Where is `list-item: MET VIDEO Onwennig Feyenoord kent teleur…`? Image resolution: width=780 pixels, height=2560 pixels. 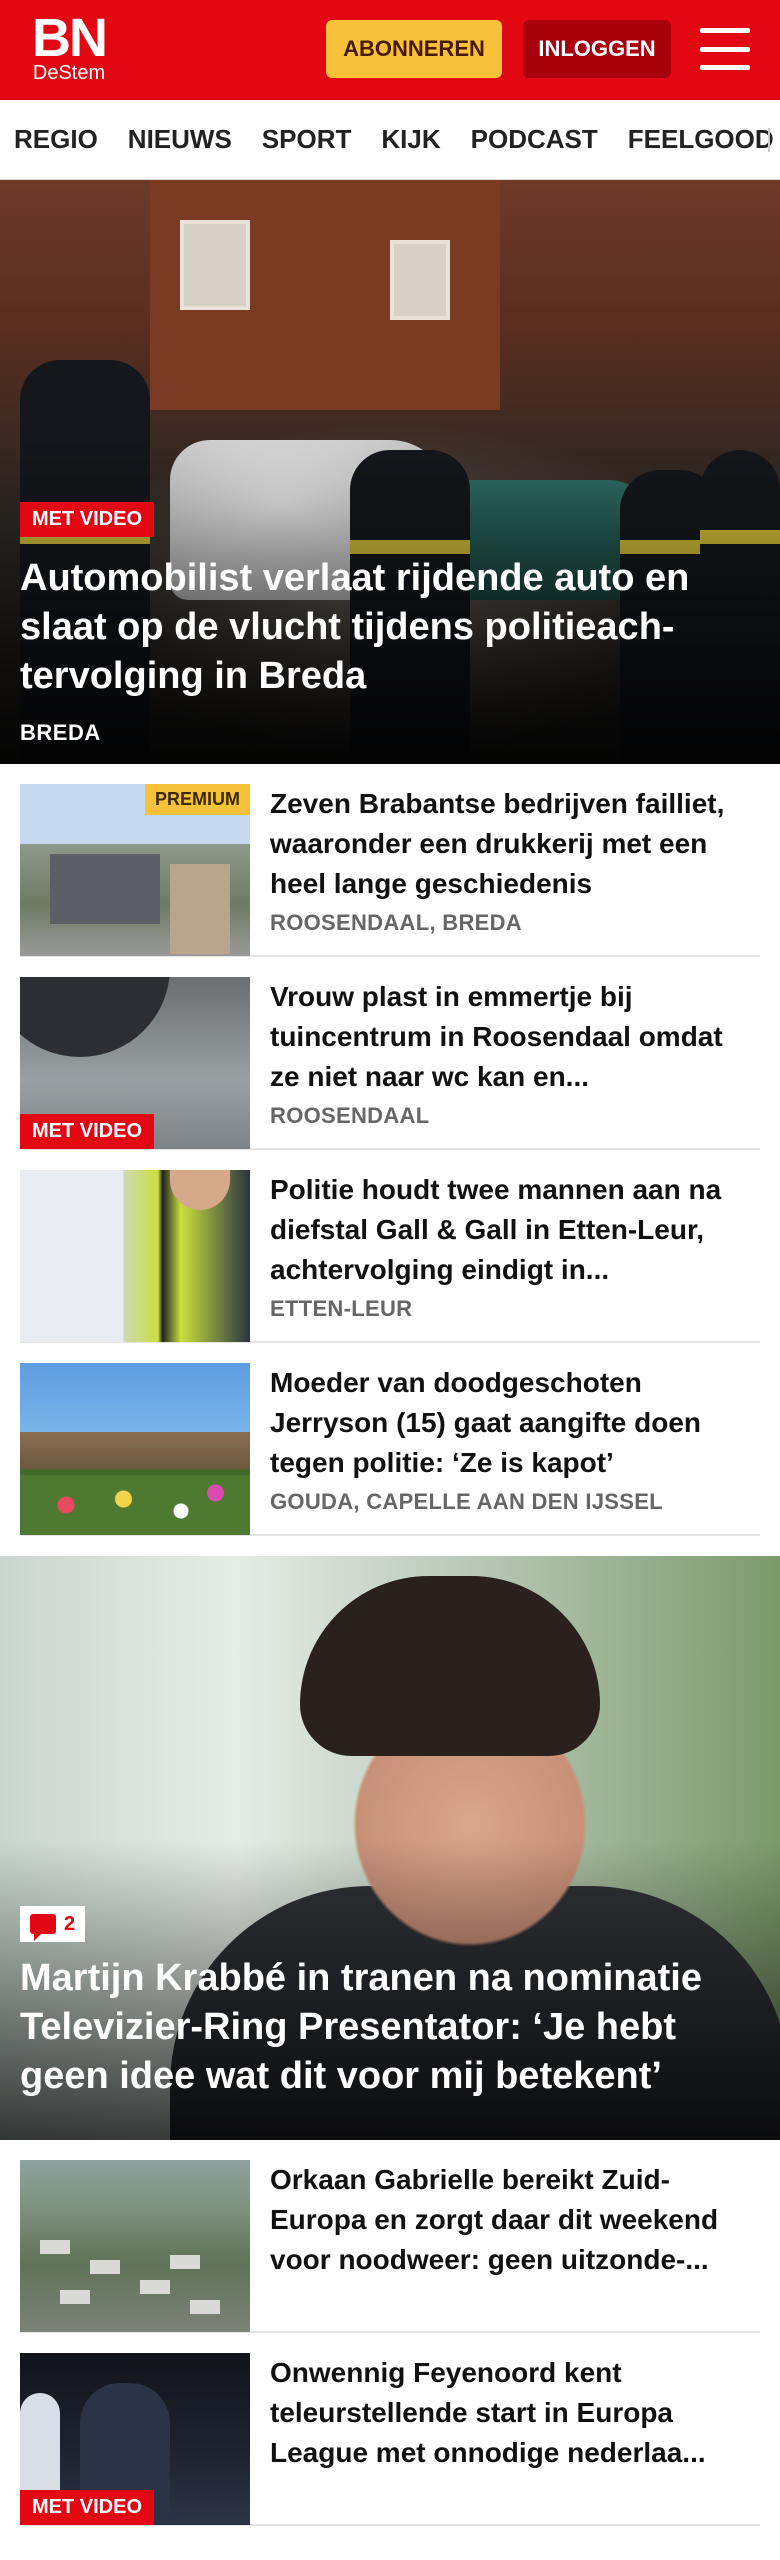 list-item: MET VIDEO Onwennig Feyenoord kent teleur… is located at coordinates (390, 2429).